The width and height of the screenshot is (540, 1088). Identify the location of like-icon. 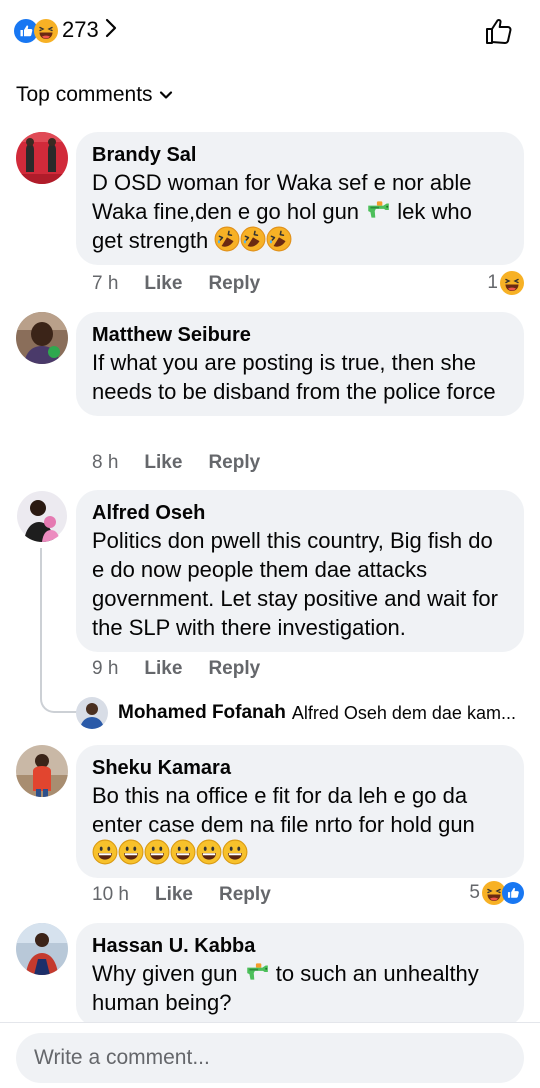
(513, 893).